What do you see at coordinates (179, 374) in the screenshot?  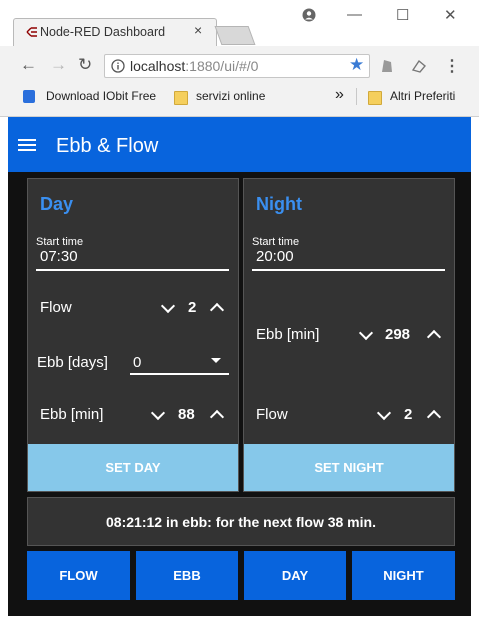 I see `day-ebb-days-underline` at bounding box center [179, 374].